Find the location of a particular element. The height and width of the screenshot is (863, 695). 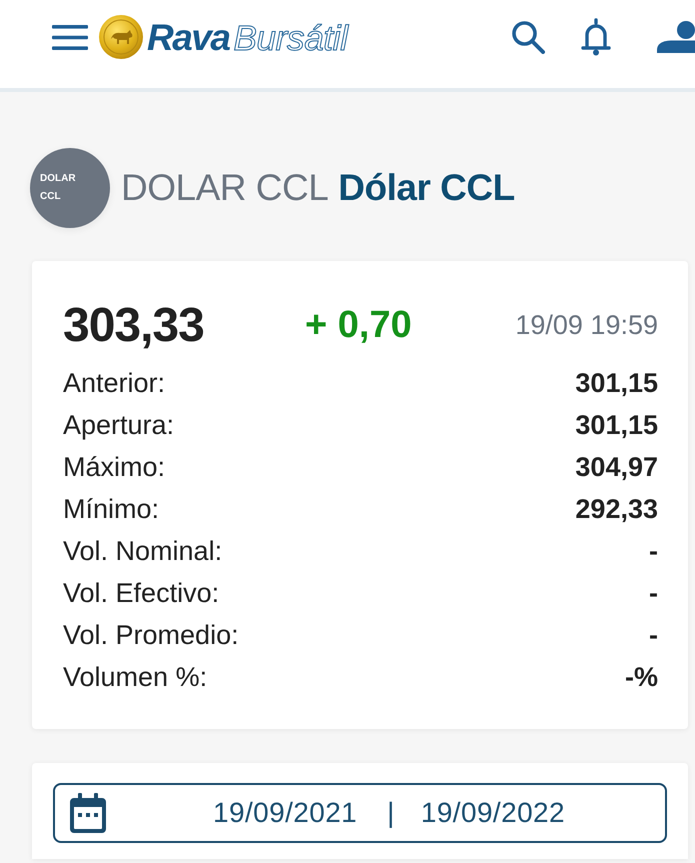

instrument-name: Dólar CCL is located at coordinates (426, 188).